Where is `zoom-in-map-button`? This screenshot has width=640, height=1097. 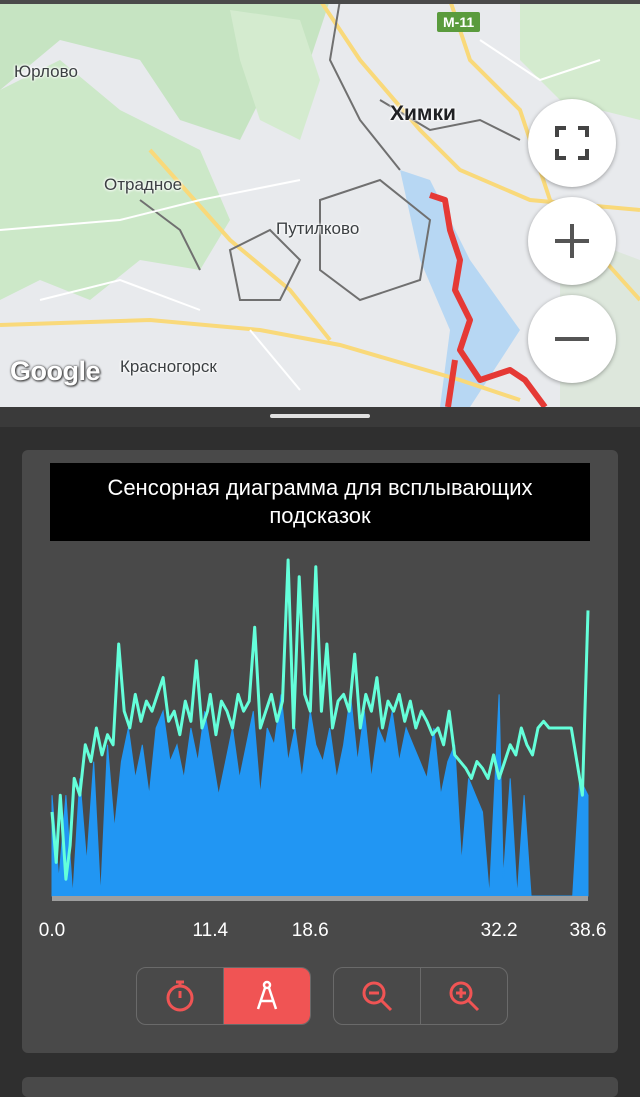 zoom-in-map-button is located at coordinates (572, 241).